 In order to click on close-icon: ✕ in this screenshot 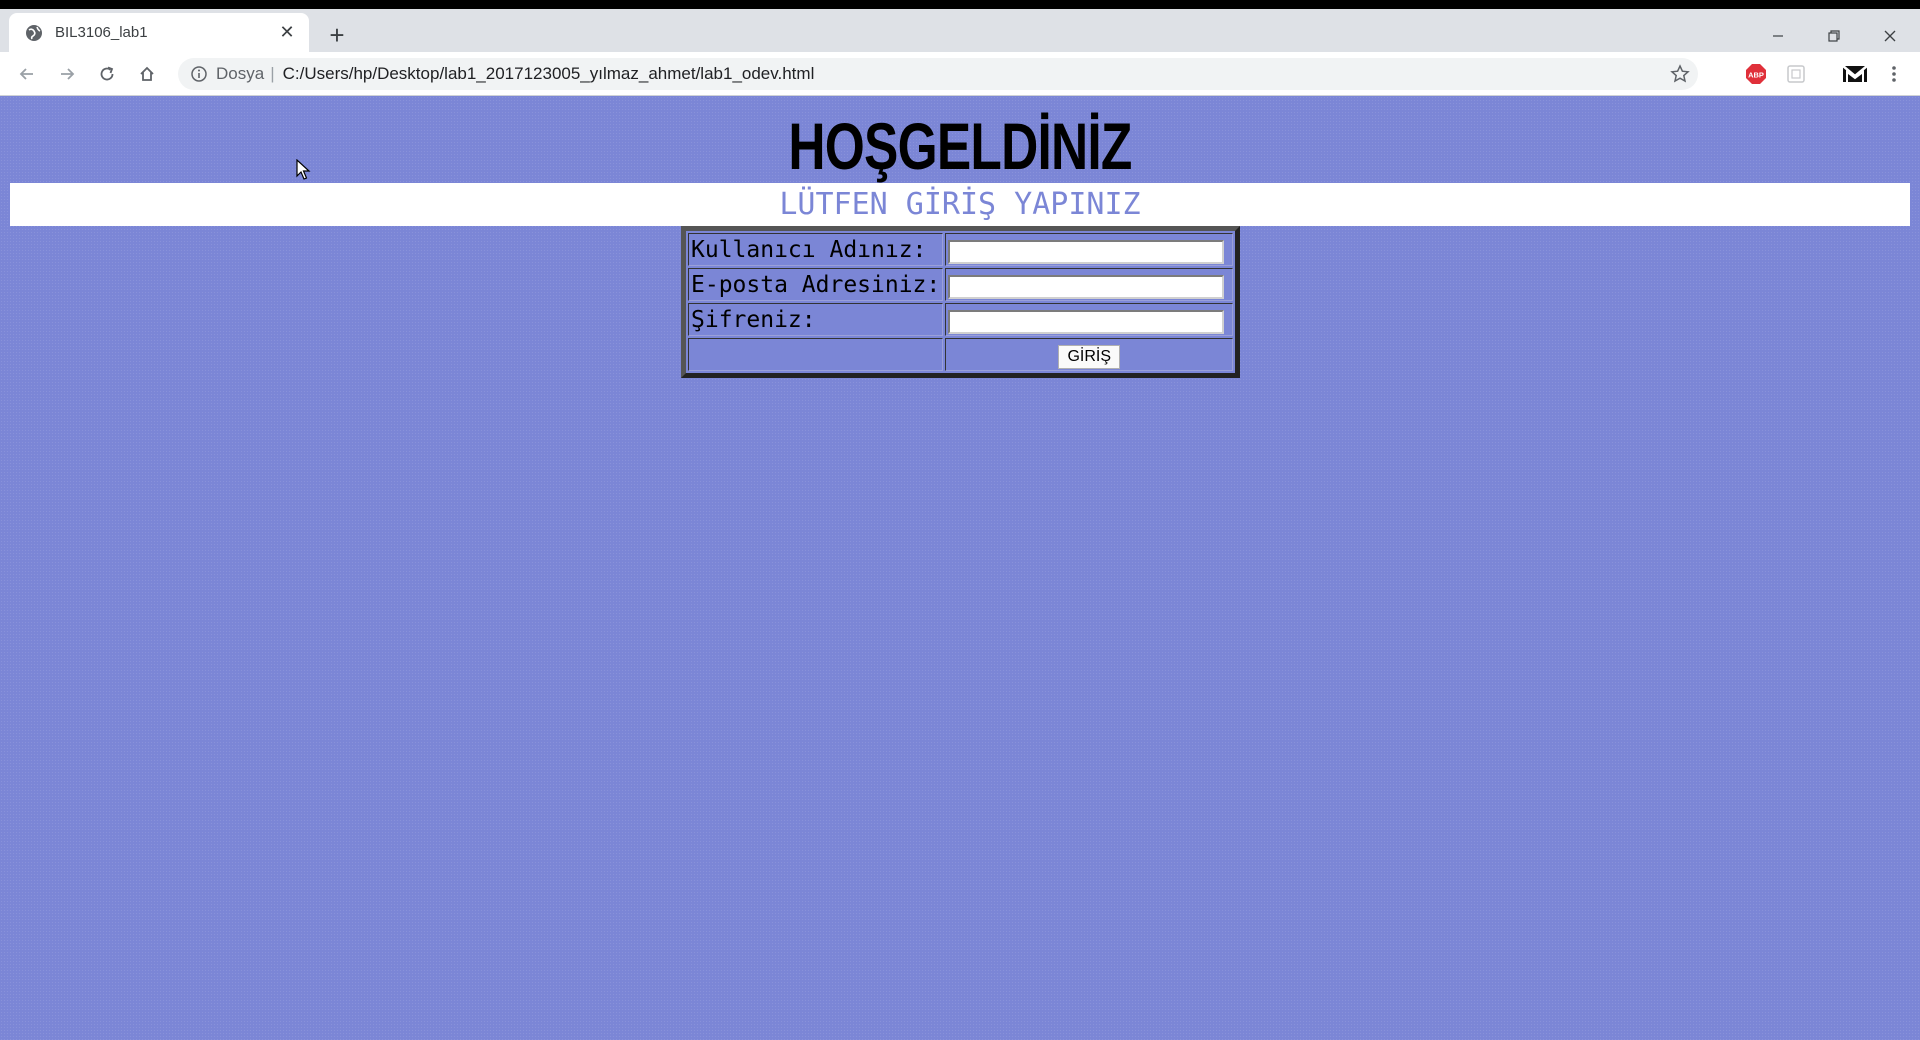, I will do `click(287, 32)`.